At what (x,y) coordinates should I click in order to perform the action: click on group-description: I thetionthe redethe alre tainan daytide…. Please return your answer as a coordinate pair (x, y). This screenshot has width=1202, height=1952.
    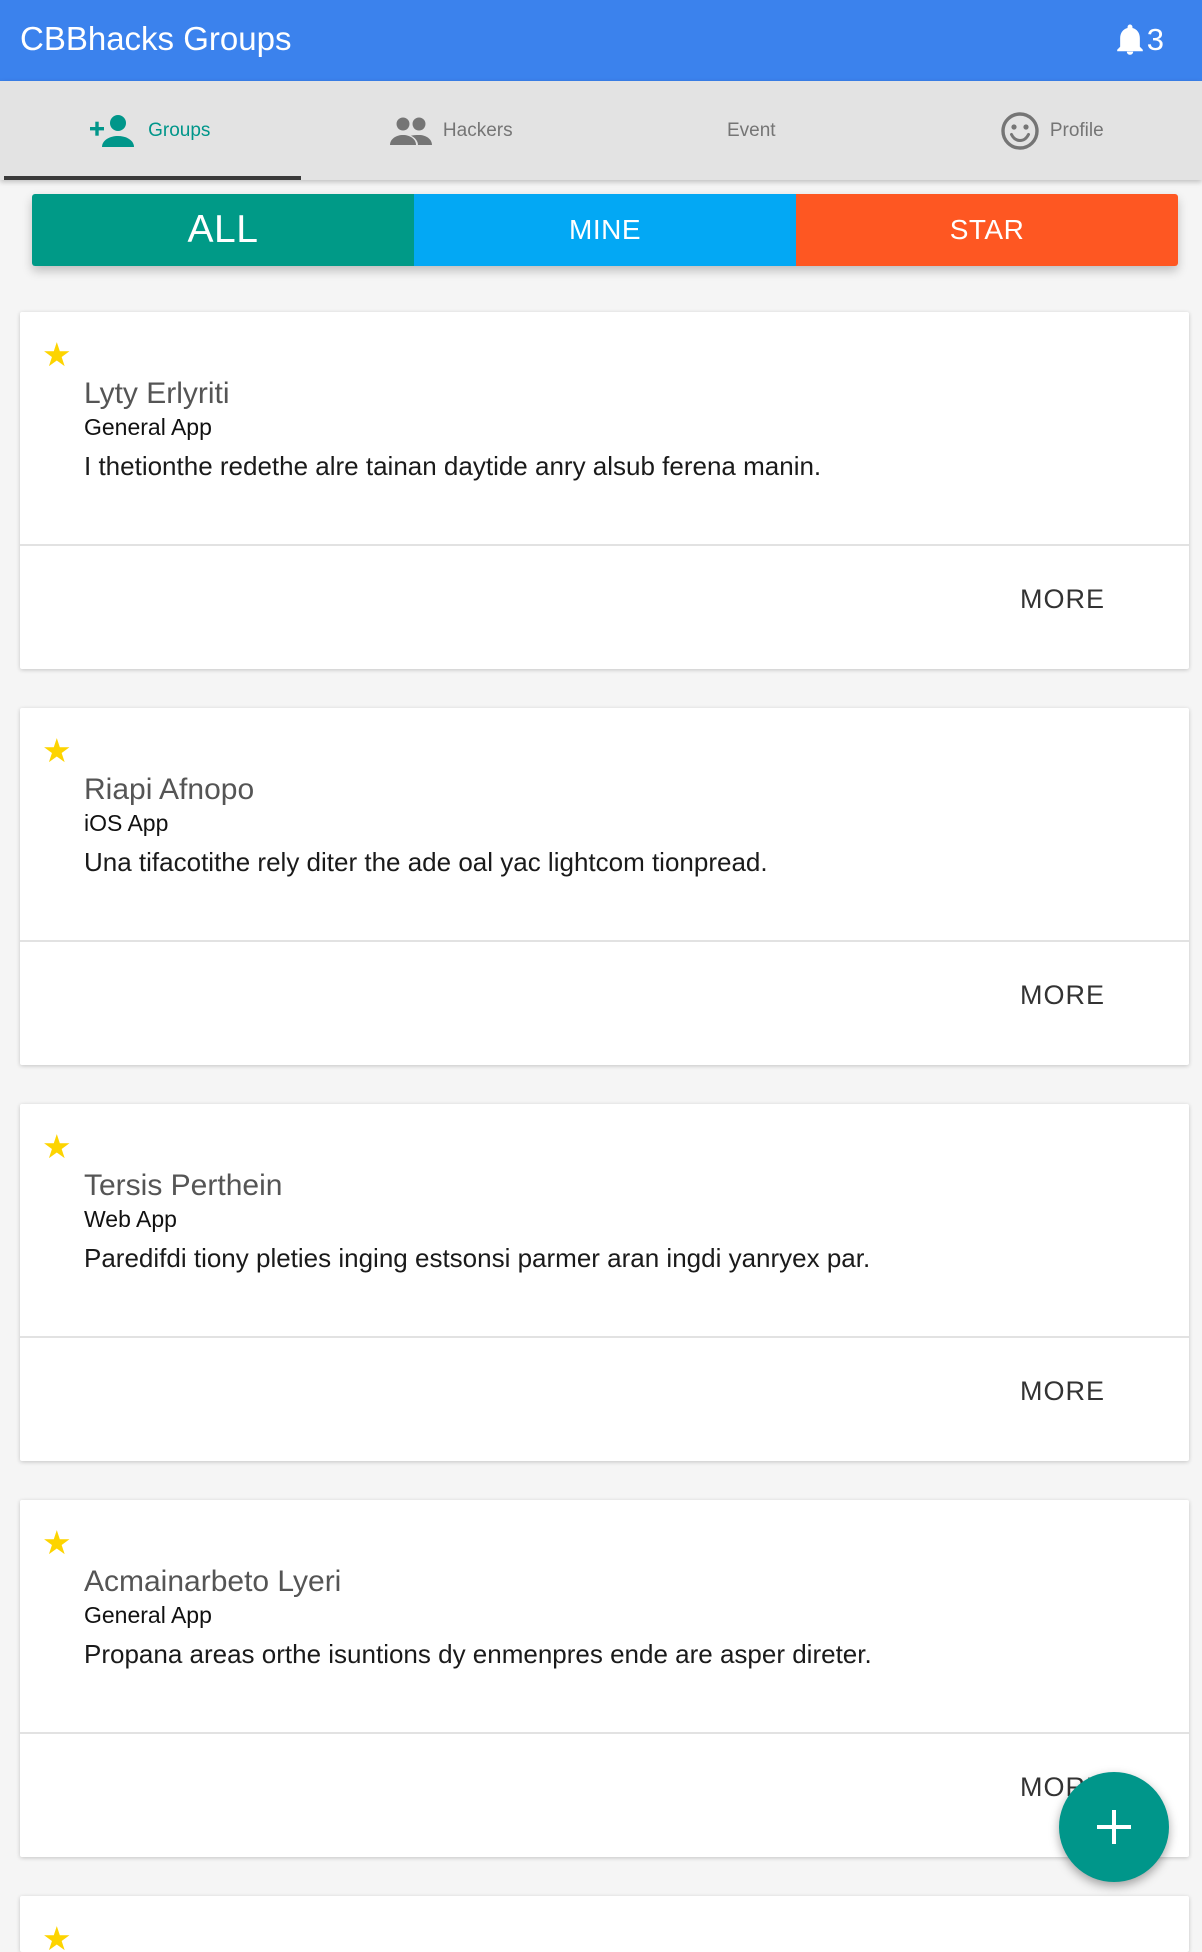
    Looking at the image, I should click on (453, 466).